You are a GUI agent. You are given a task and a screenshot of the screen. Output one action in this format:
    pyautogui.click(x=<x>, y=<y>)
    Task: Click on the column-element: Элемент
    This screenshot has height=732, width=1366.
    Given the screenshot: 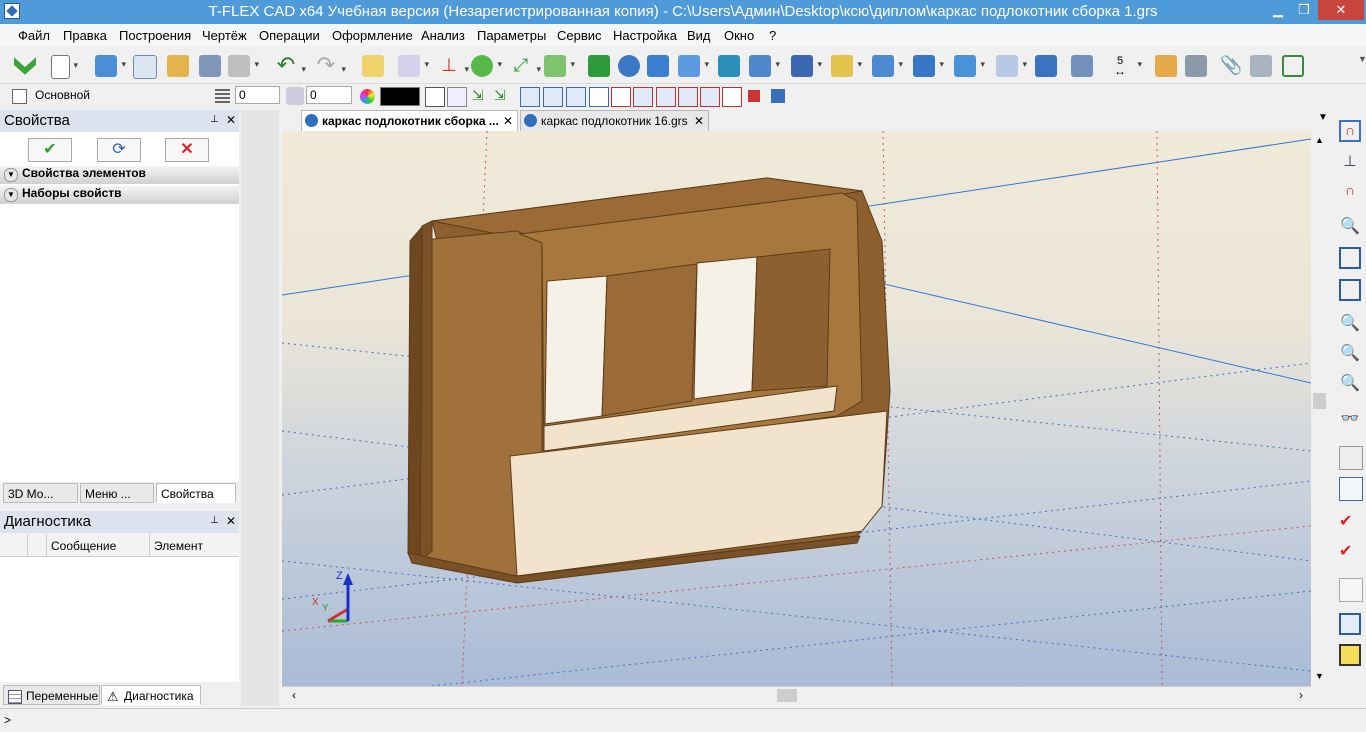 What is the action you would take?
    pyautogui.click(x=178, y=546)
    